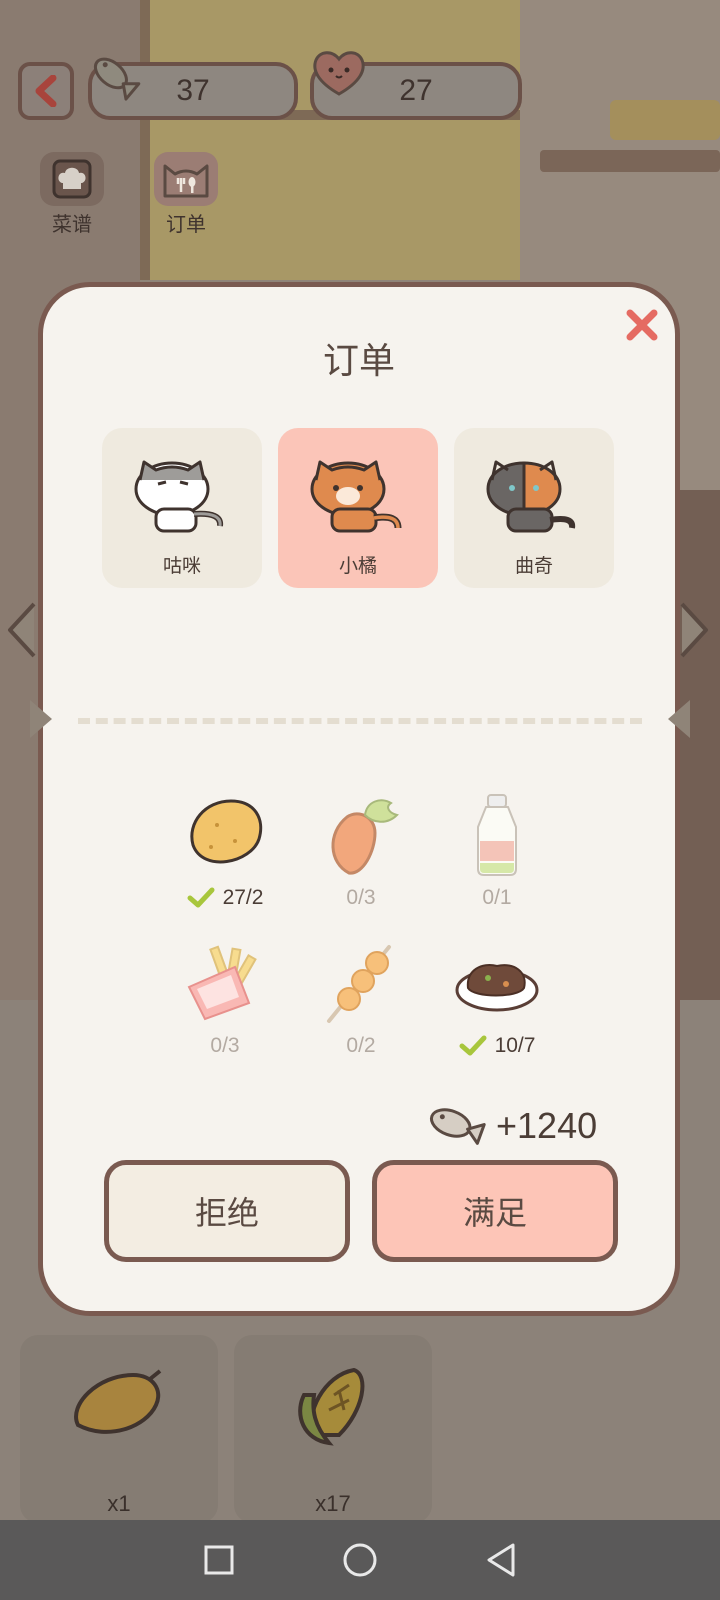 This screenshot has height=1600, width=720. I want to click on heart-icon, so click(339, 73).